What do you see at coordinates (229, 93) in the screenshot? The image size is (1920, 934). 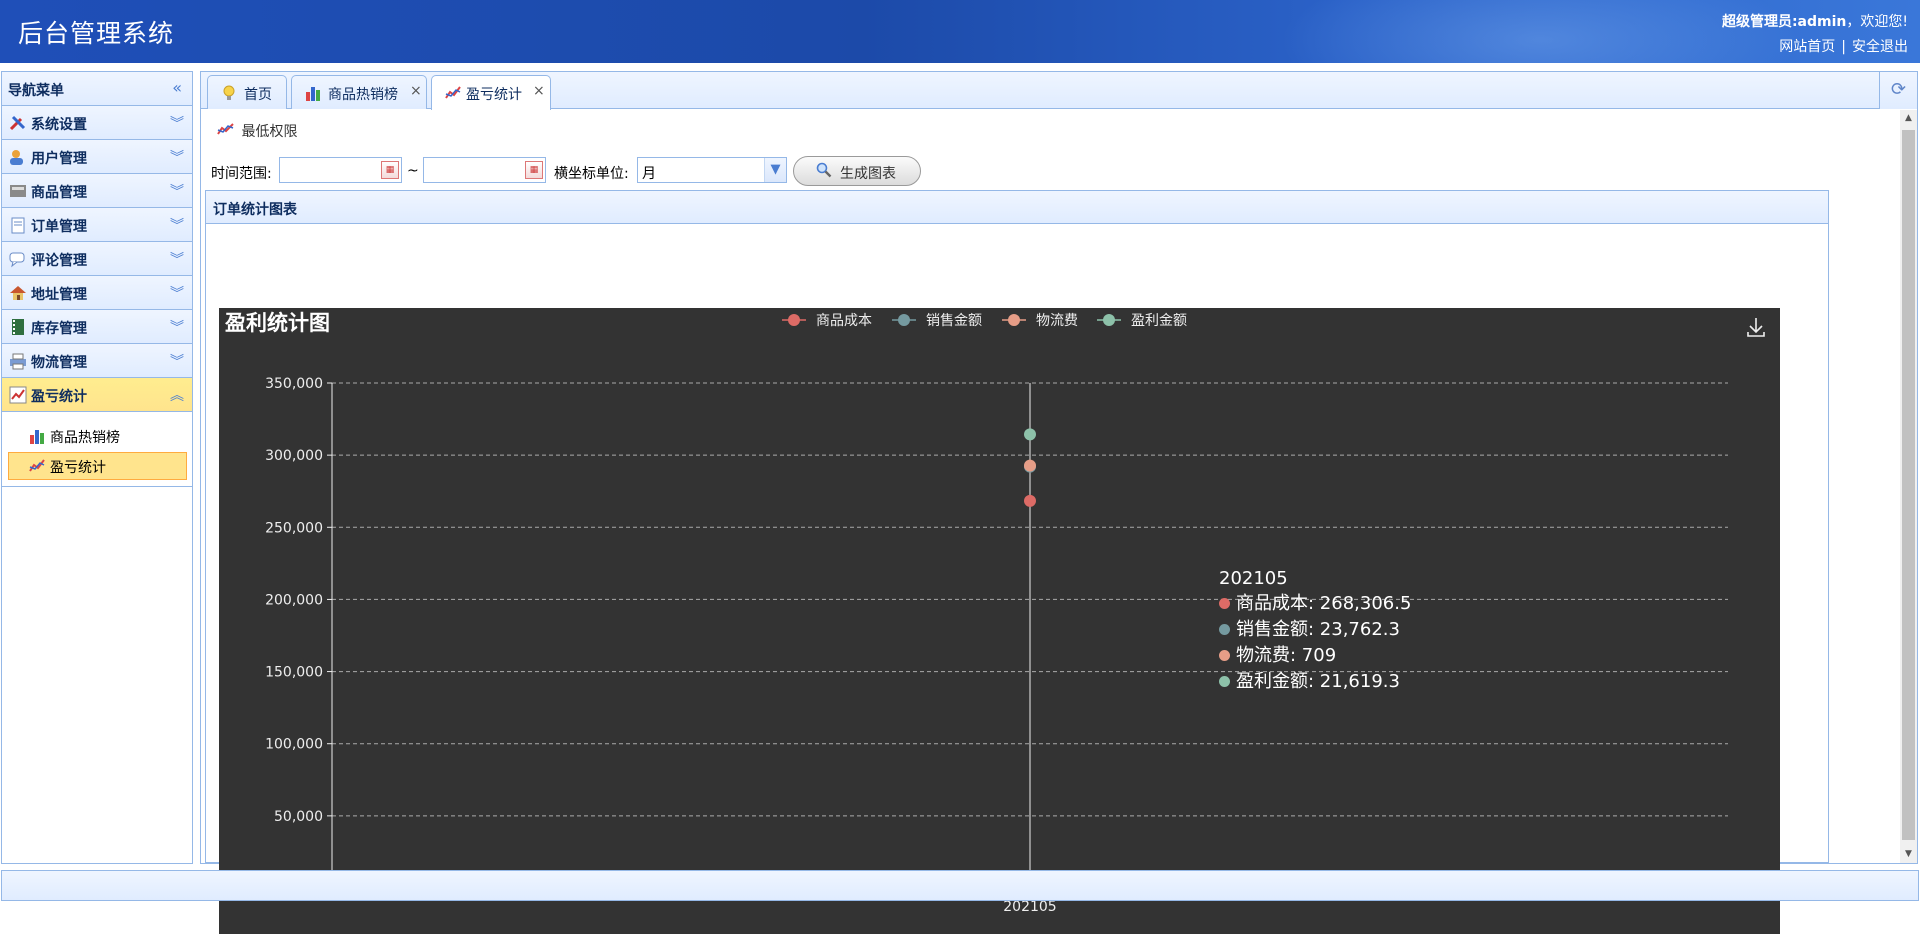 I see `lightbulb-icon` at bounding box center [229, 93].